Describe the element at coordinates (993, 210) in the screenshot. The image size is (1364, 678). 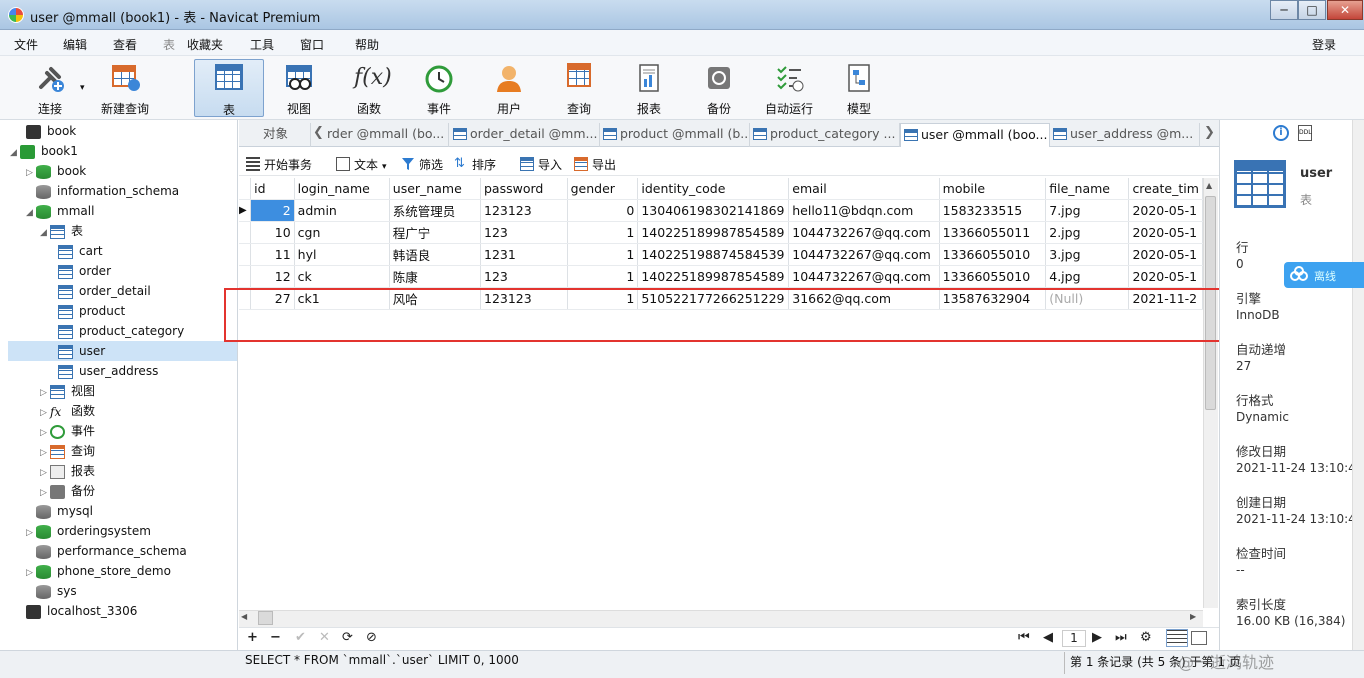
I see `table-cell: 1583233515` at that location.